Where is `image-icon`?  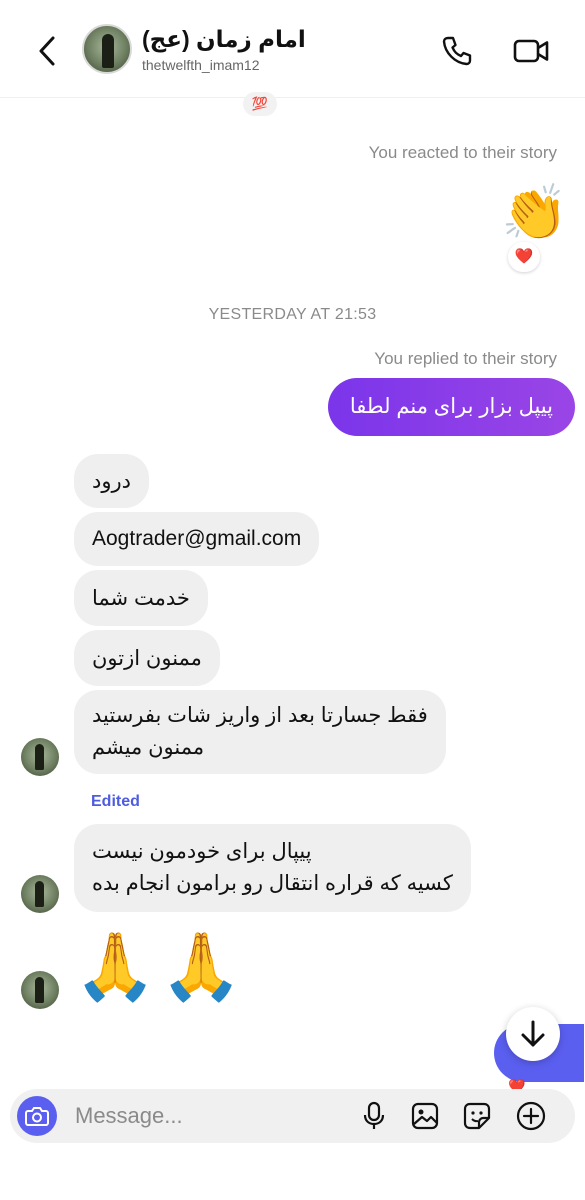
image-icon is located at coordinates (425, 1116).